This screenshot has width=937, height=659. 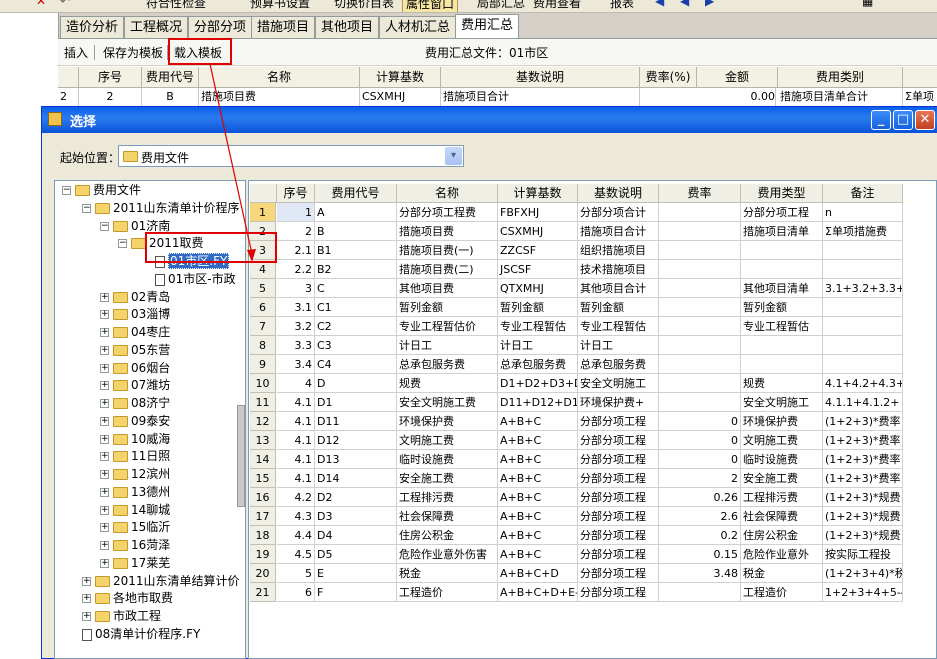 I want to click on annotation-arrow, so click(x=232, y=162).